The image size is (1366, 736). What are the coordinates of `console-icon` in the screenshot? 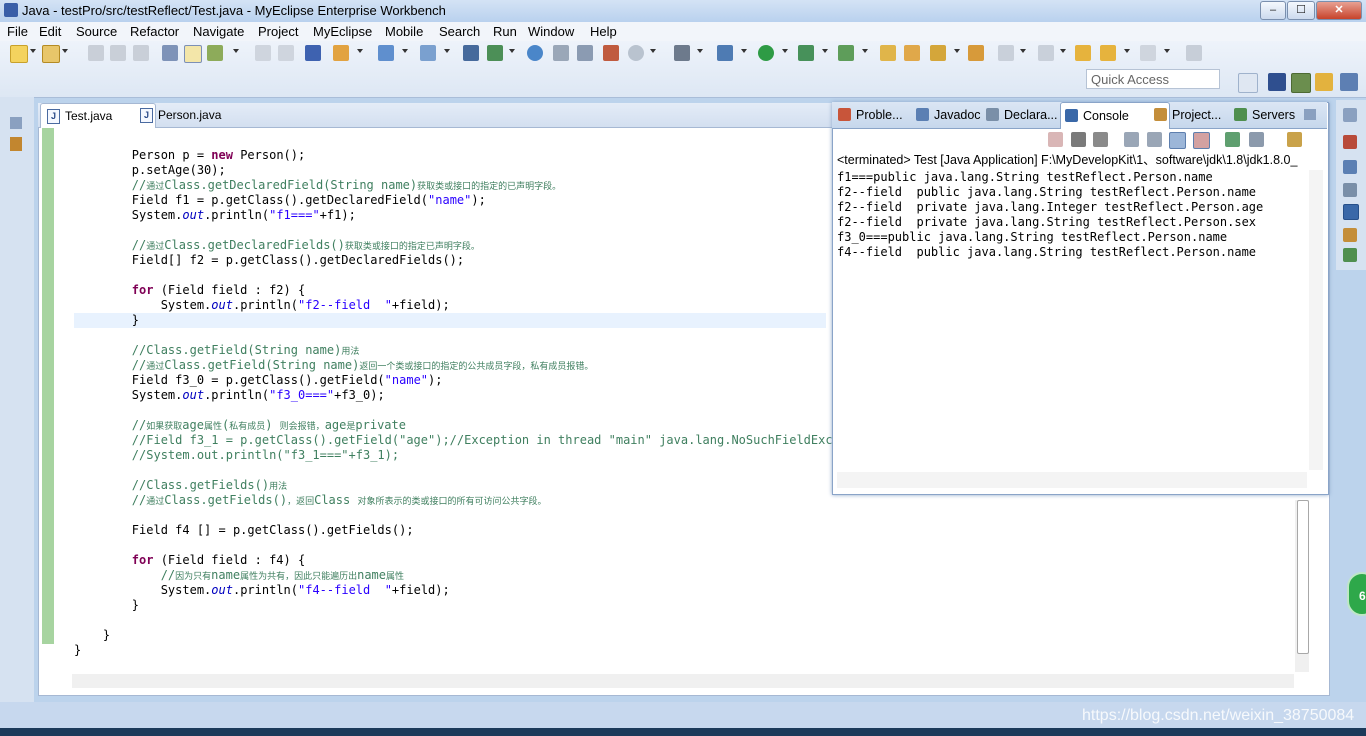 It's located at (1351, 212).